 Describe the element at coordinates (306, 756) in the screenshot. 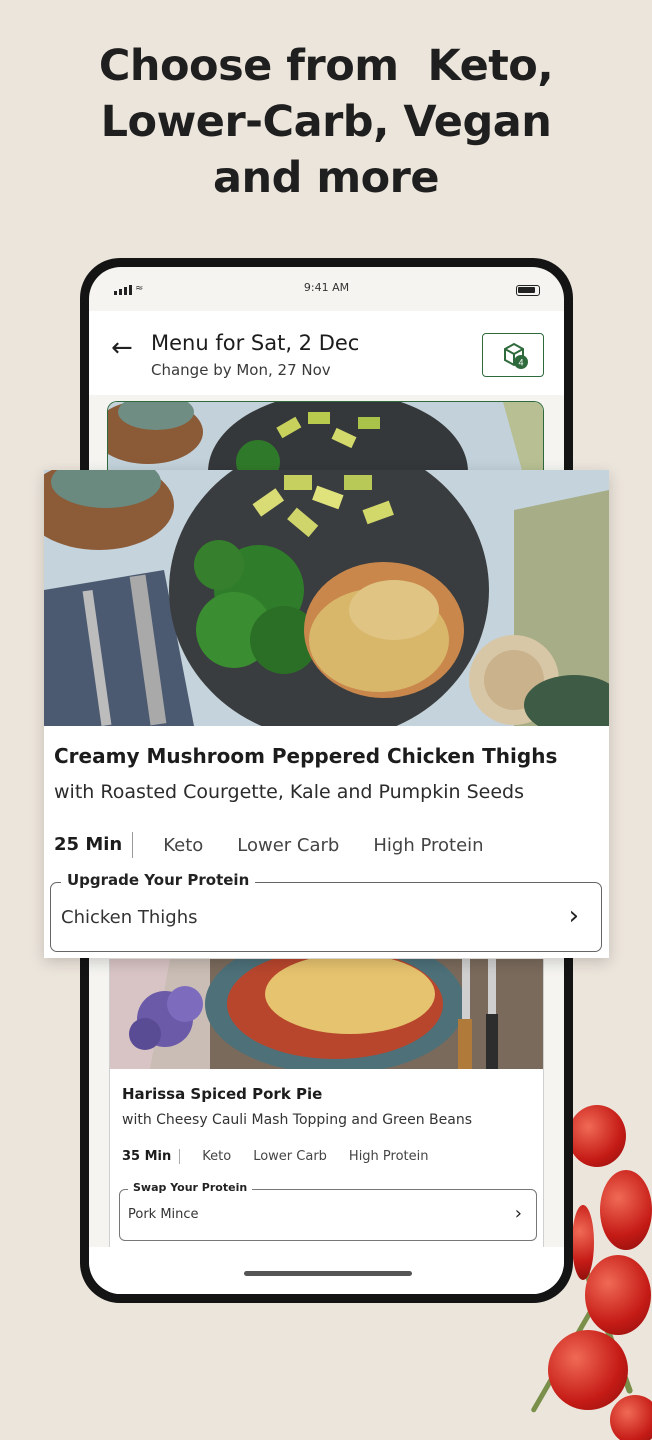

I see `meal-title: Creamy Mushroom Peppered Chicken Thighs` at that location.